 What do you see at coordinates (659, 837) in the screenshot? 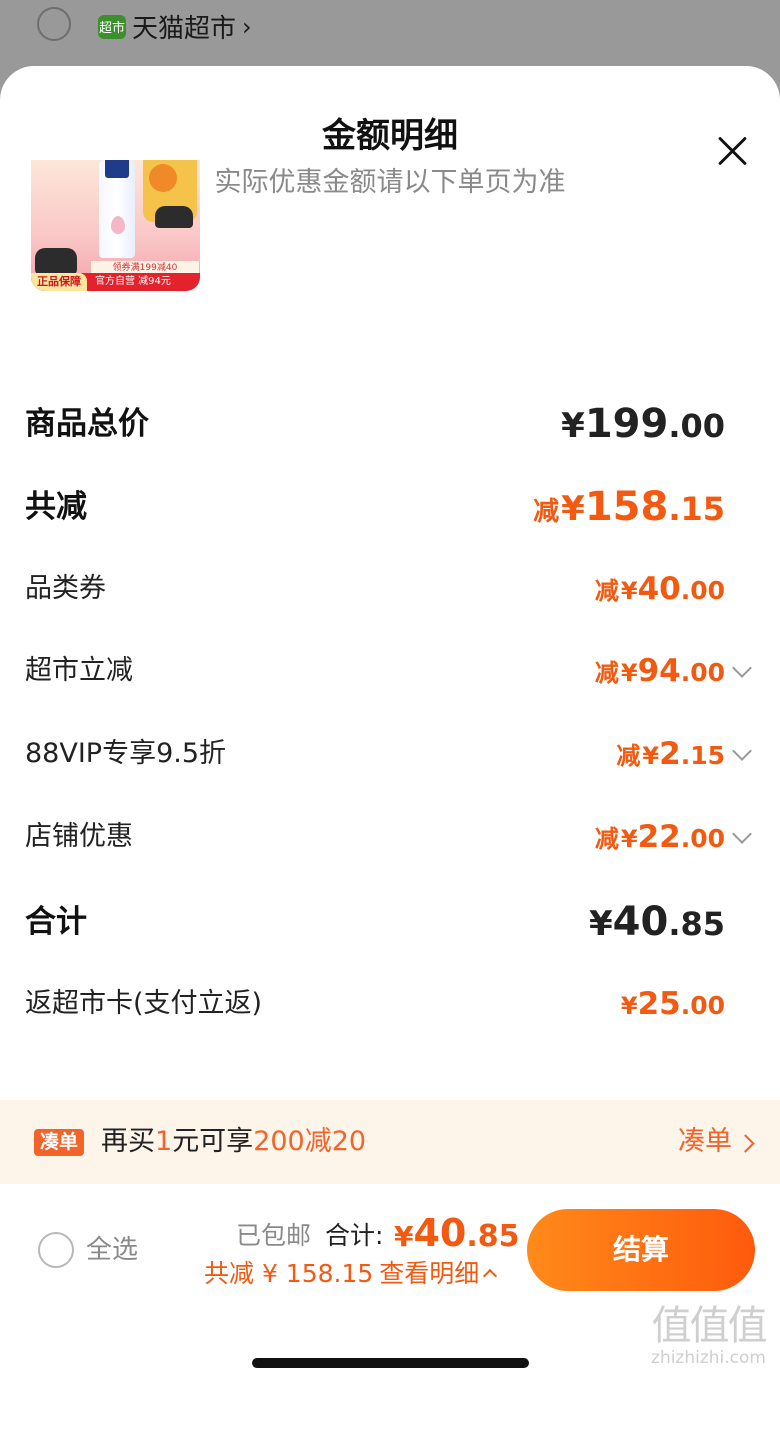
I see `store-discount-amount: 减¥22.00` at bounding box center [659, 837].